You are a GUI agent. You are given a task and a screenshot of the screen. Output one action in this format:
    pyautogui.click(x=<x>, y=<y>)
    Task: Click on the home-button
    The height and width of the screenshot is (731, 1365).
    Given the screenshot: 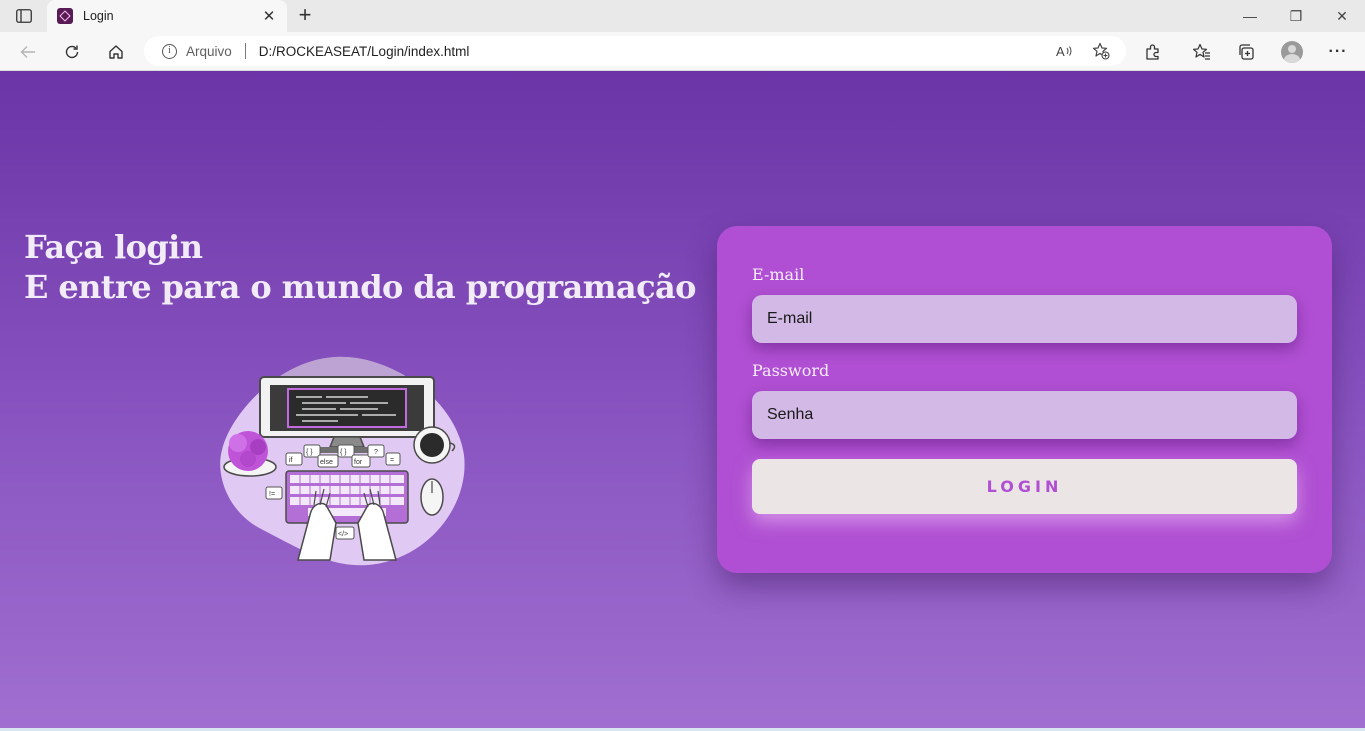 What is the action you would take?
    pyautogui.click(x=116, y=52)
    